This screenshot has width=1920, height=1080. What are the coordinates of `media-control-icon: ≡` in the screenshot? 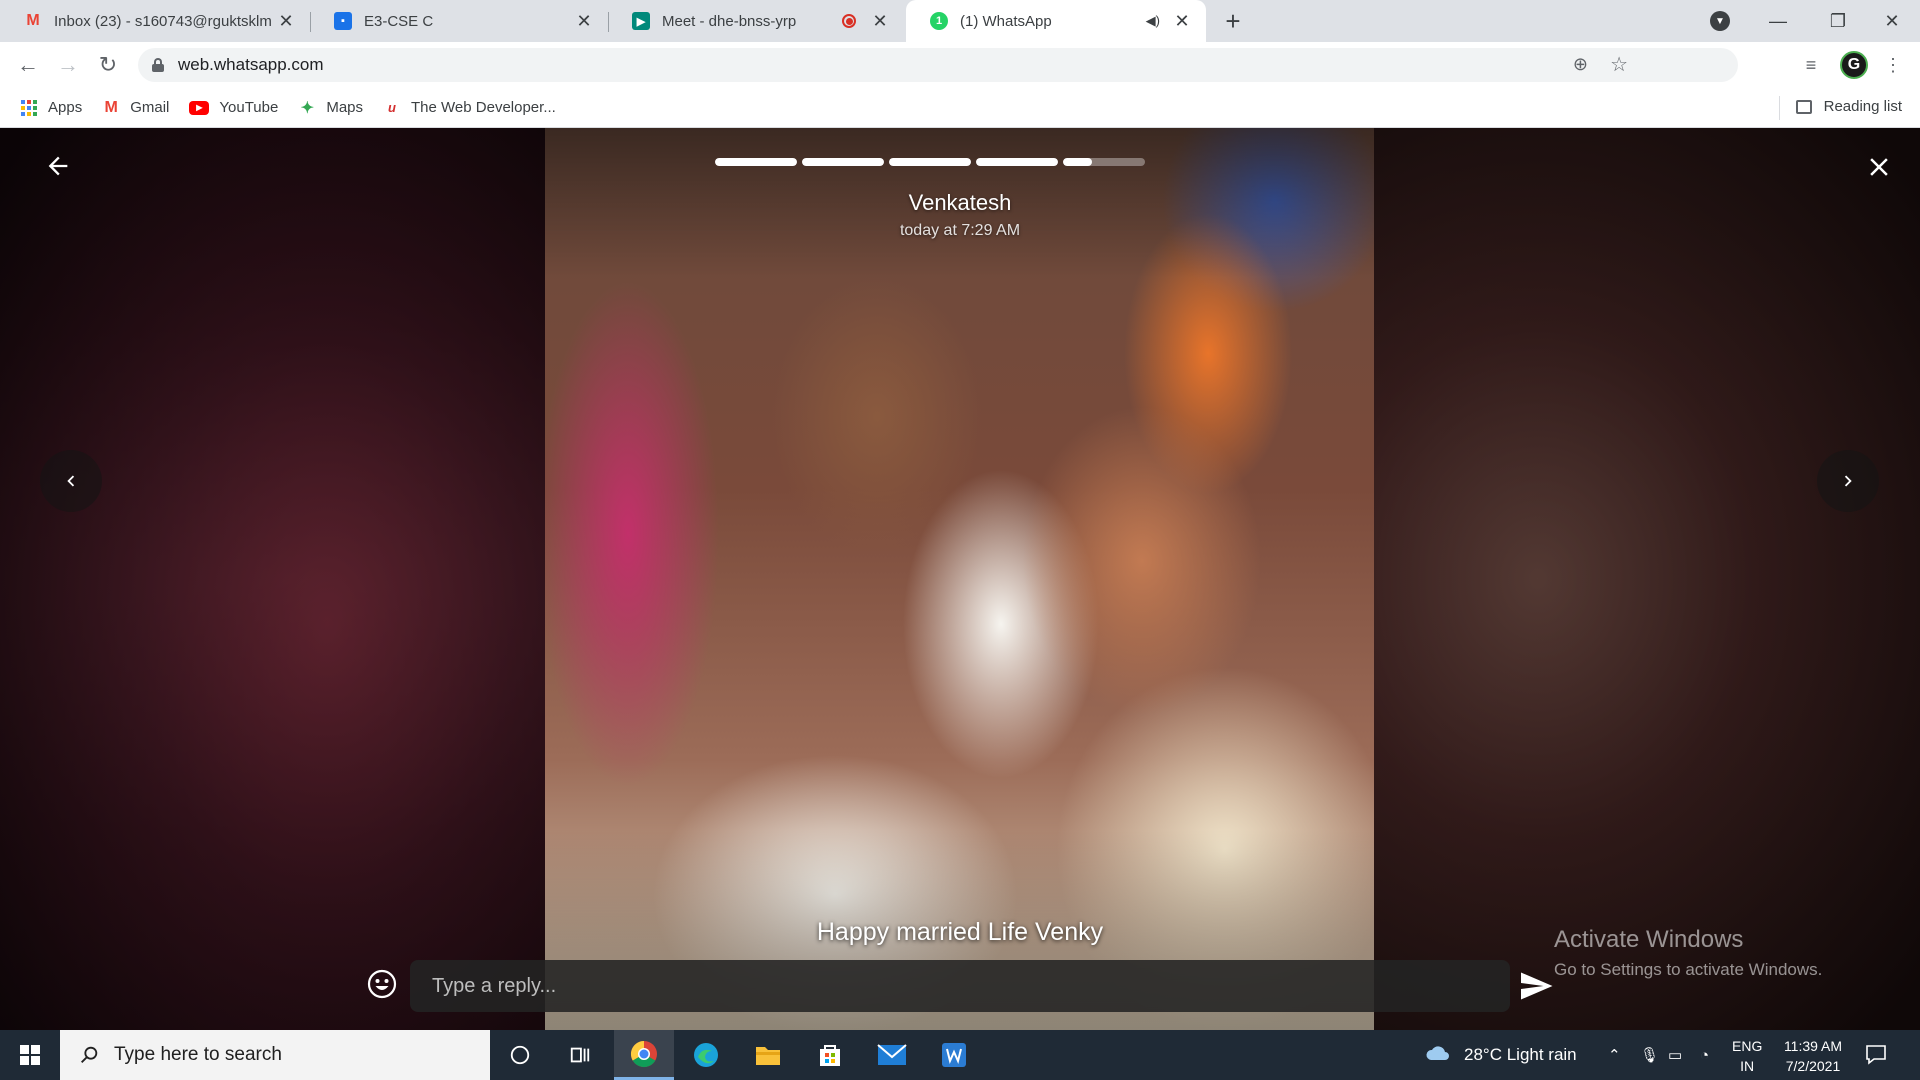 It's located at (1811, 65).